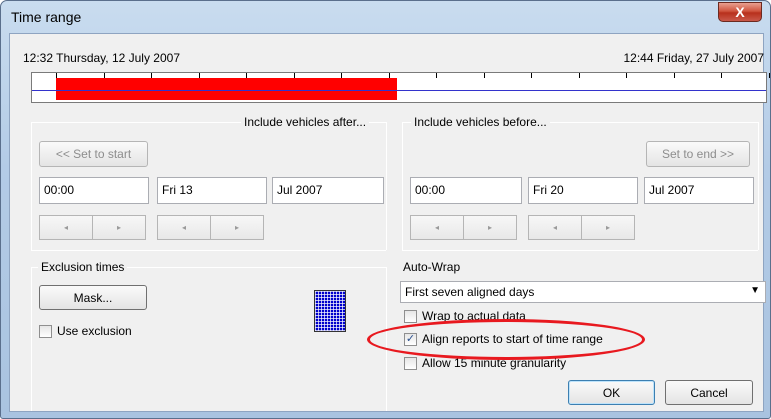  I want to click on before-day-spinner: ◂ ▸, so click(581, 227).